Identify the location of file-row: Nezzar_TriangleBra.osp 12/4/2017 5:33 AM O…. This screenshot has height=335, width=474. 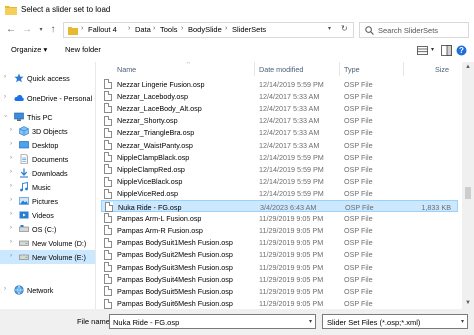
(279, 133).